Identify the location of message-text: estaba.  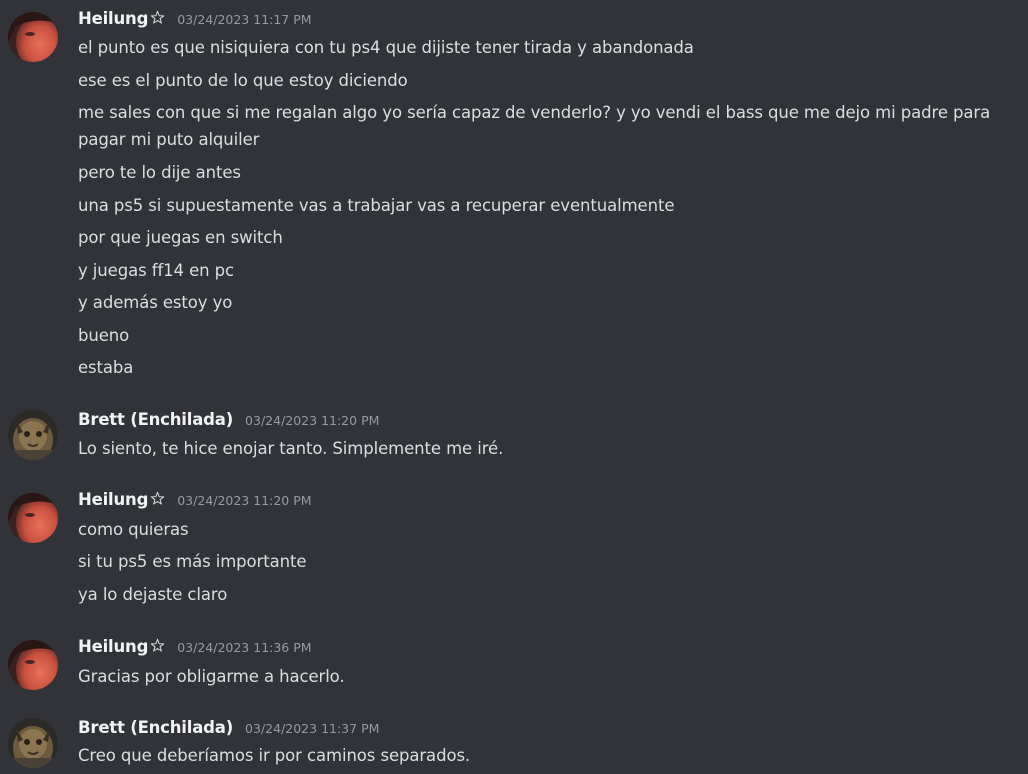
(106, 367).